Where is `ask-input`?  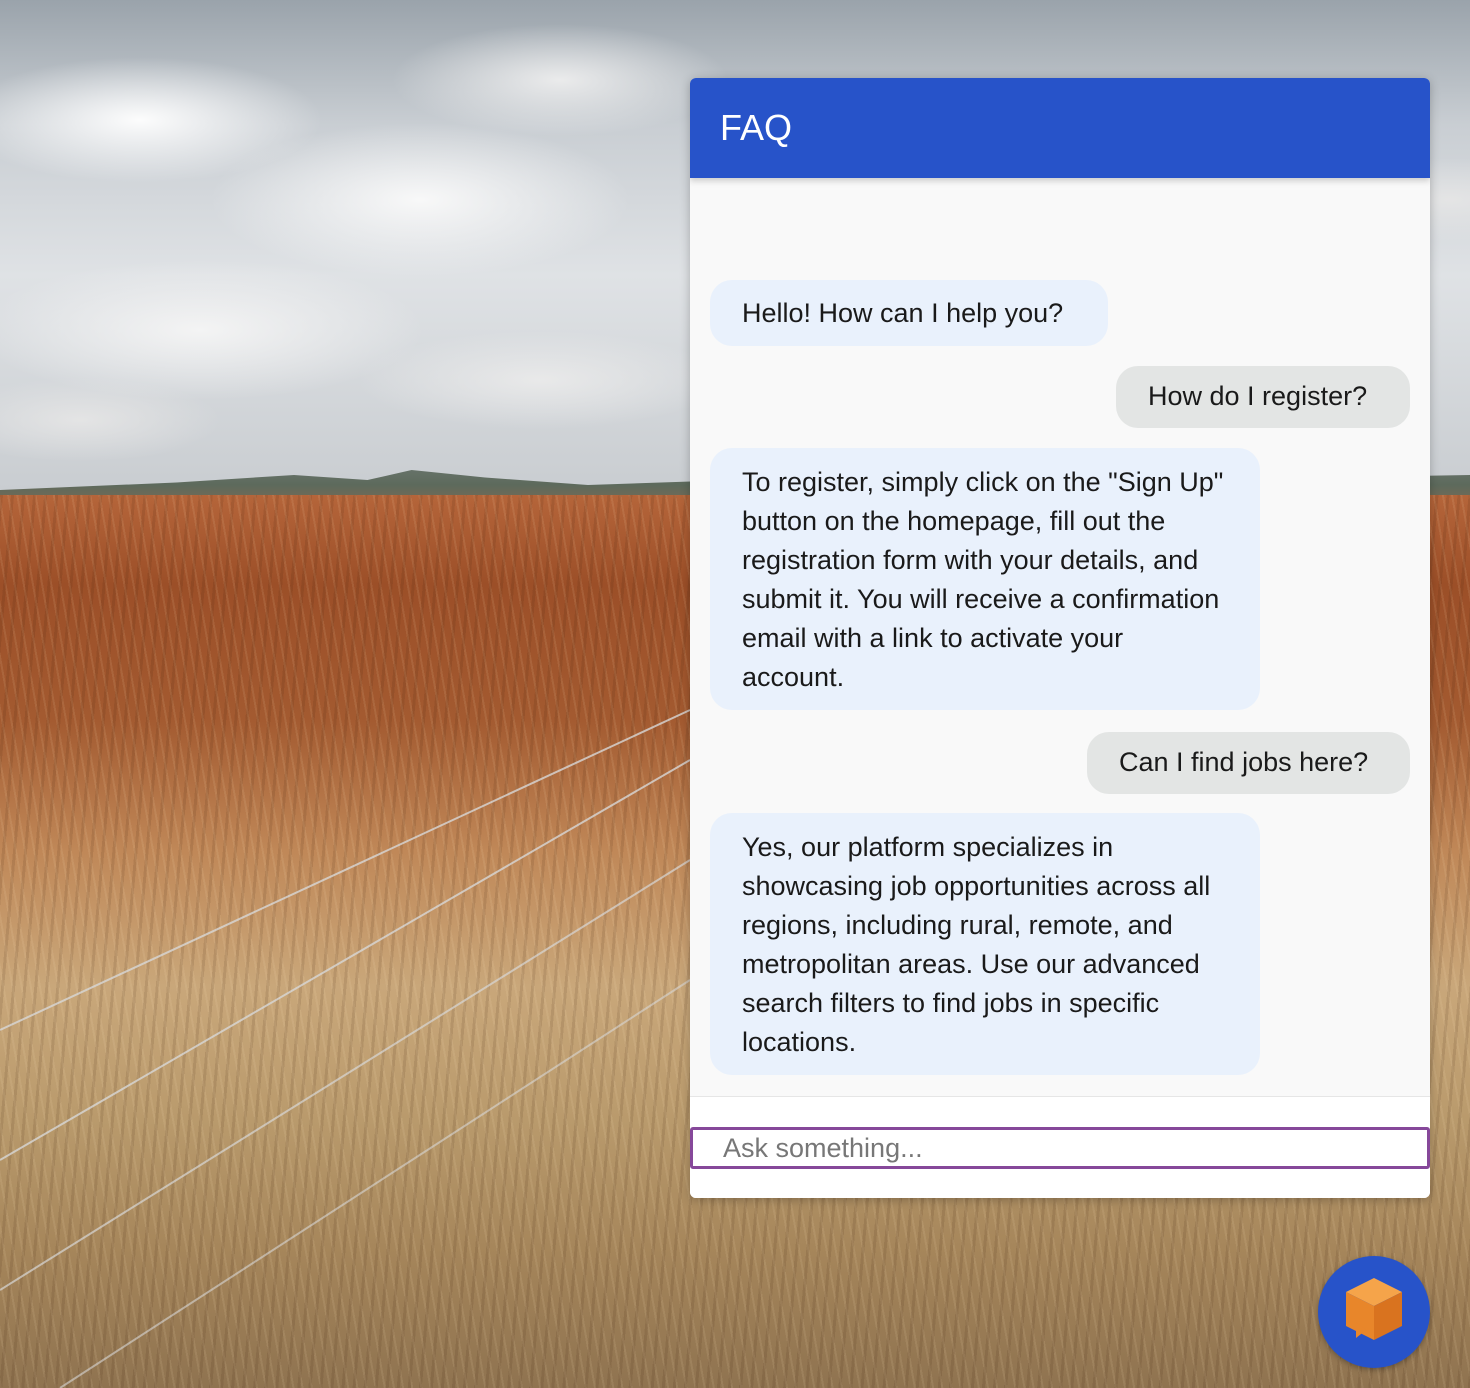
ask-input is located at coordinates (1060, 1148).